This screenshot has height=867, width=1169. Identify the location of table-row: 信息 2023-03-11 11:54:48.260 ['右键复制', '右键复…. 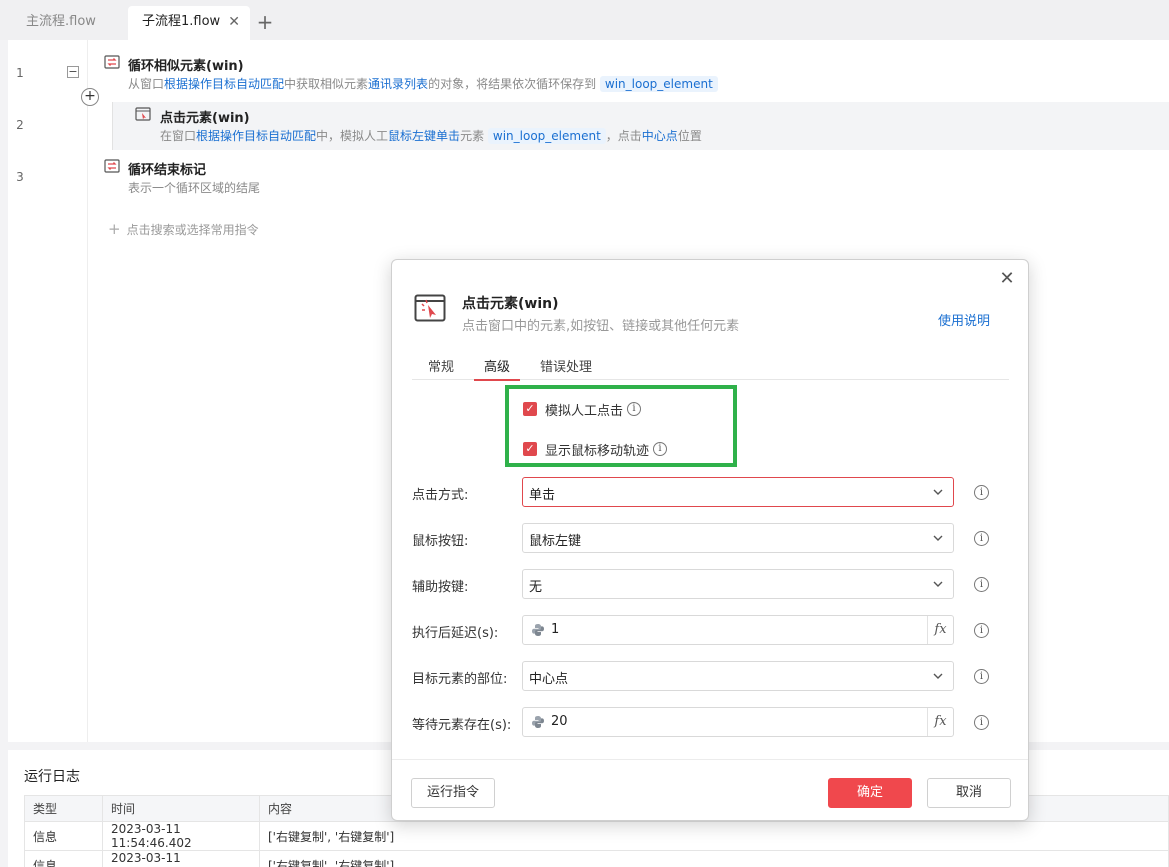
(596, 858).